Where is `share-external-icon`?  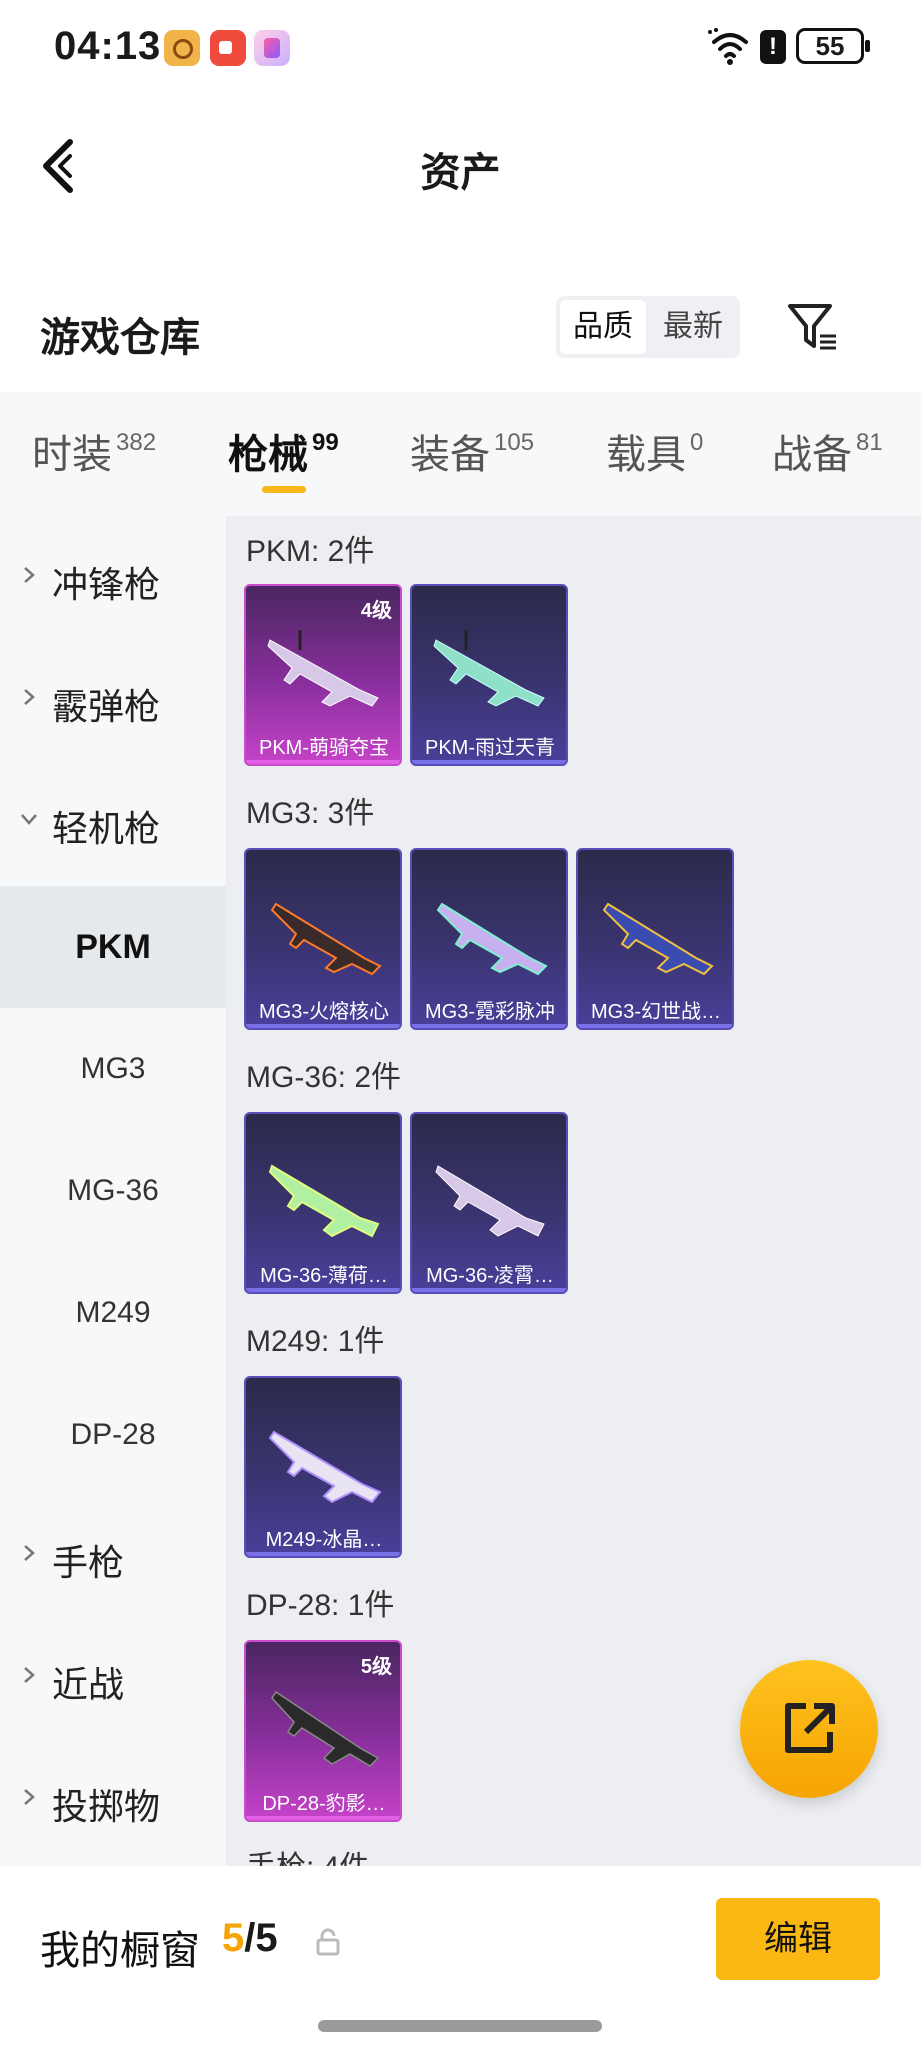 share-external-icon is located at coordinates (810, 1728).